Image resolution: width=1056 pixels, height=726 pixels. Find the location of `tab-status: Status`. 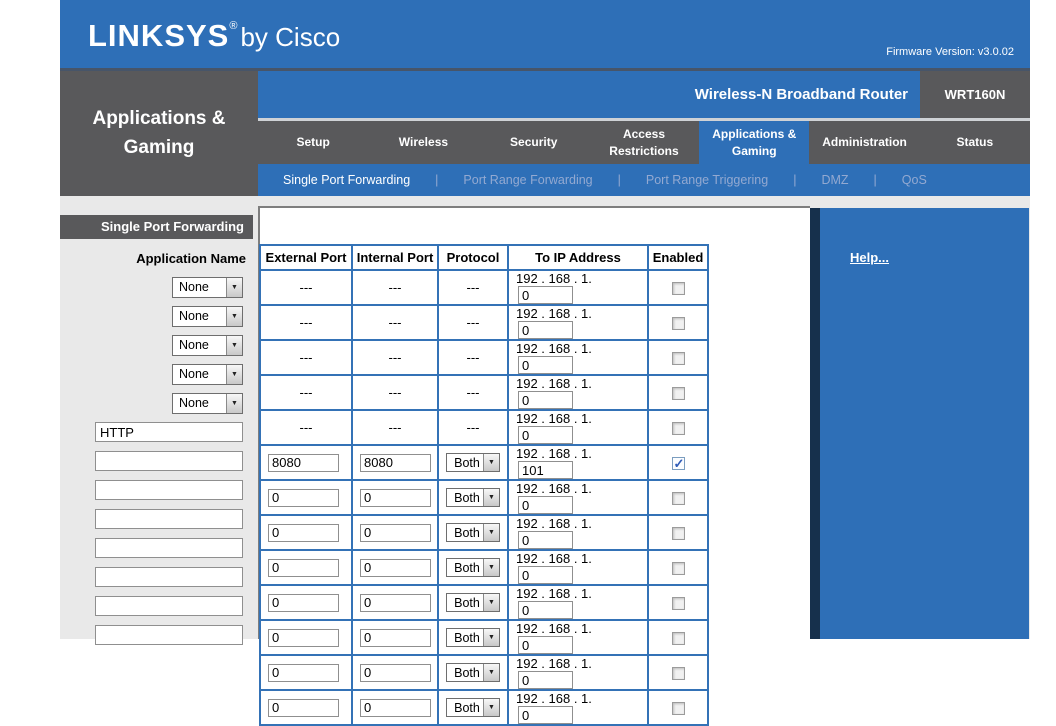

tab-status: Status is located at coordinates (975, 142).